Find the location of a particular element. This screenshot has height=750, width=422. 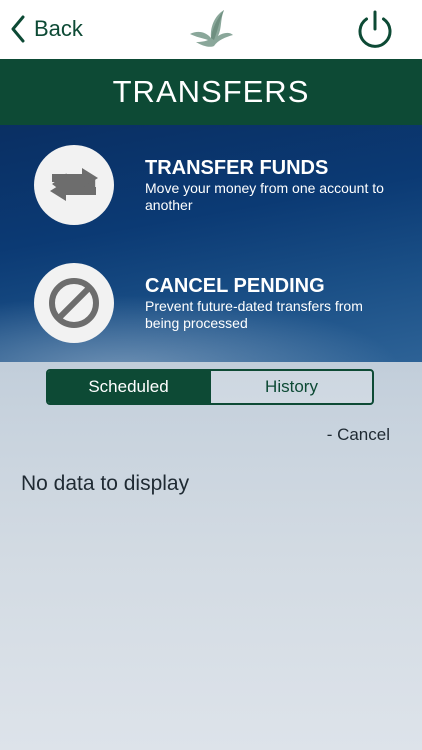

power-icon is located at coordinates (375, 33).